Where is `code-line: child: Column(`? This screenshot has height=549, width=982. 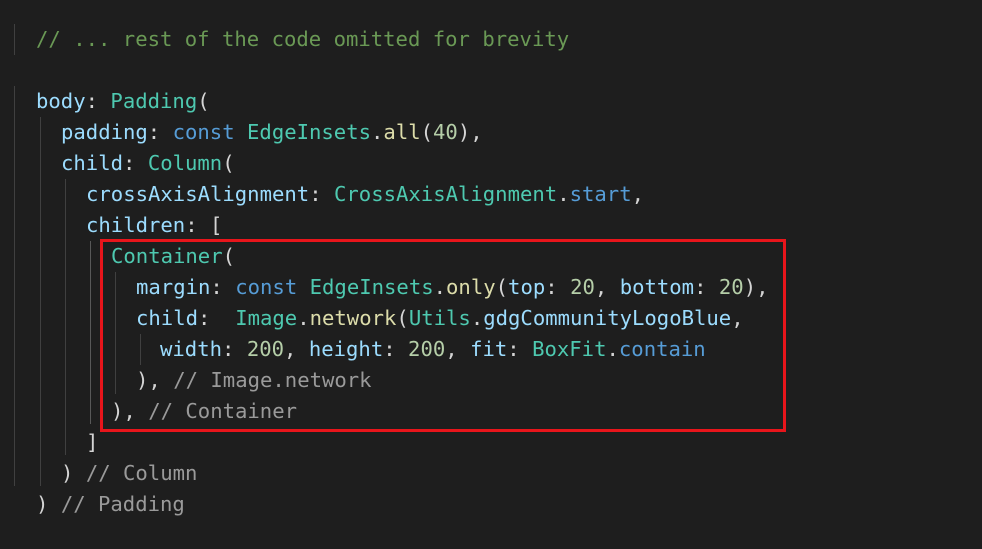
code-line: child: Column( is located at coordinates (148, 163).